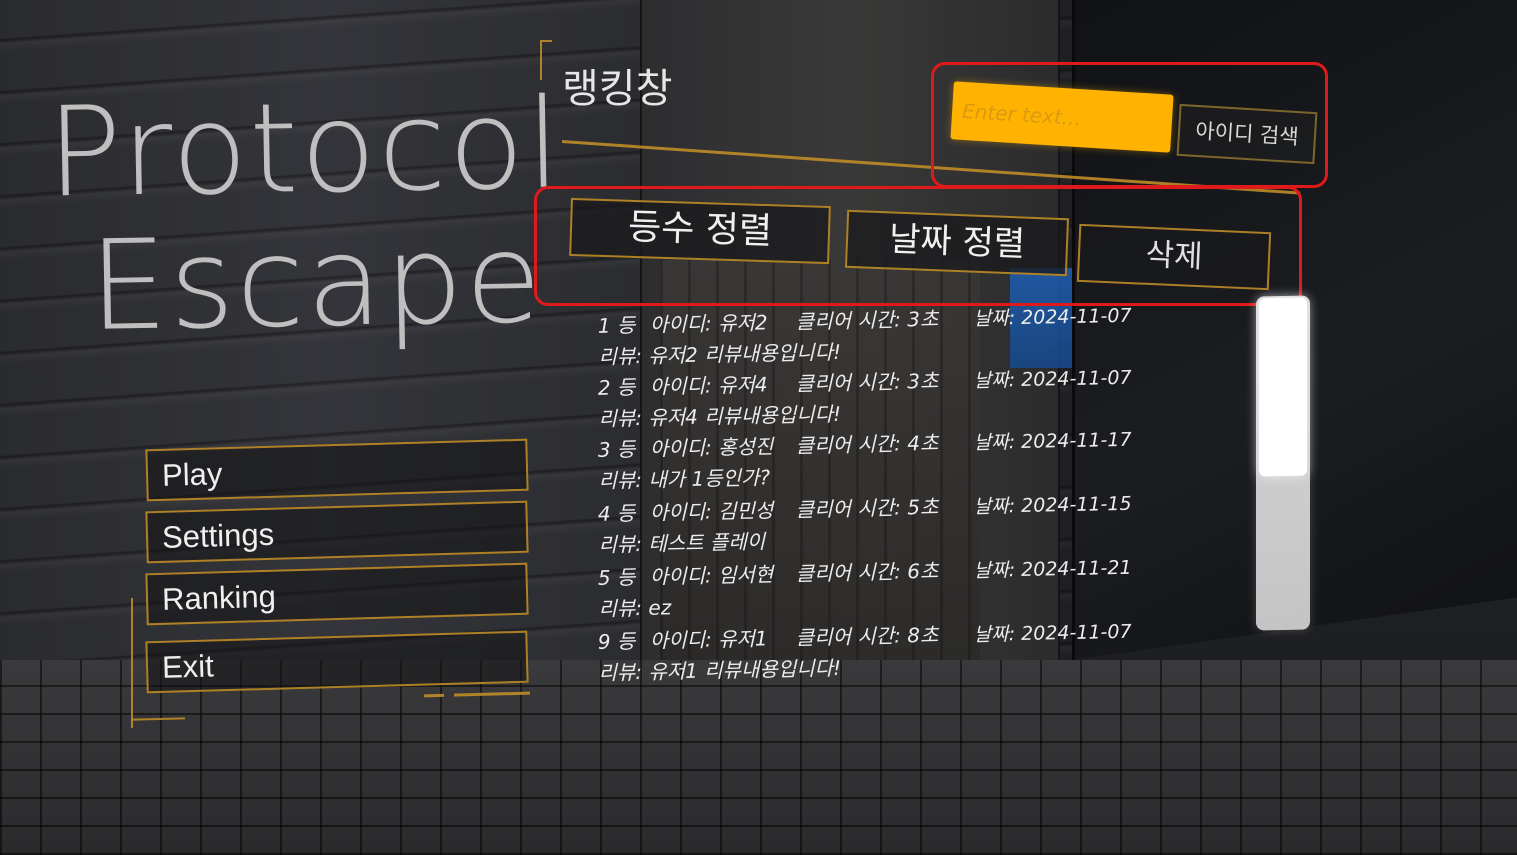 This screenshot has height=855, width=1517. What do you see at coordinates (616, 577) in the screenshot?
I see `entry-rank: 5 등` at bounding box center [616, 577].